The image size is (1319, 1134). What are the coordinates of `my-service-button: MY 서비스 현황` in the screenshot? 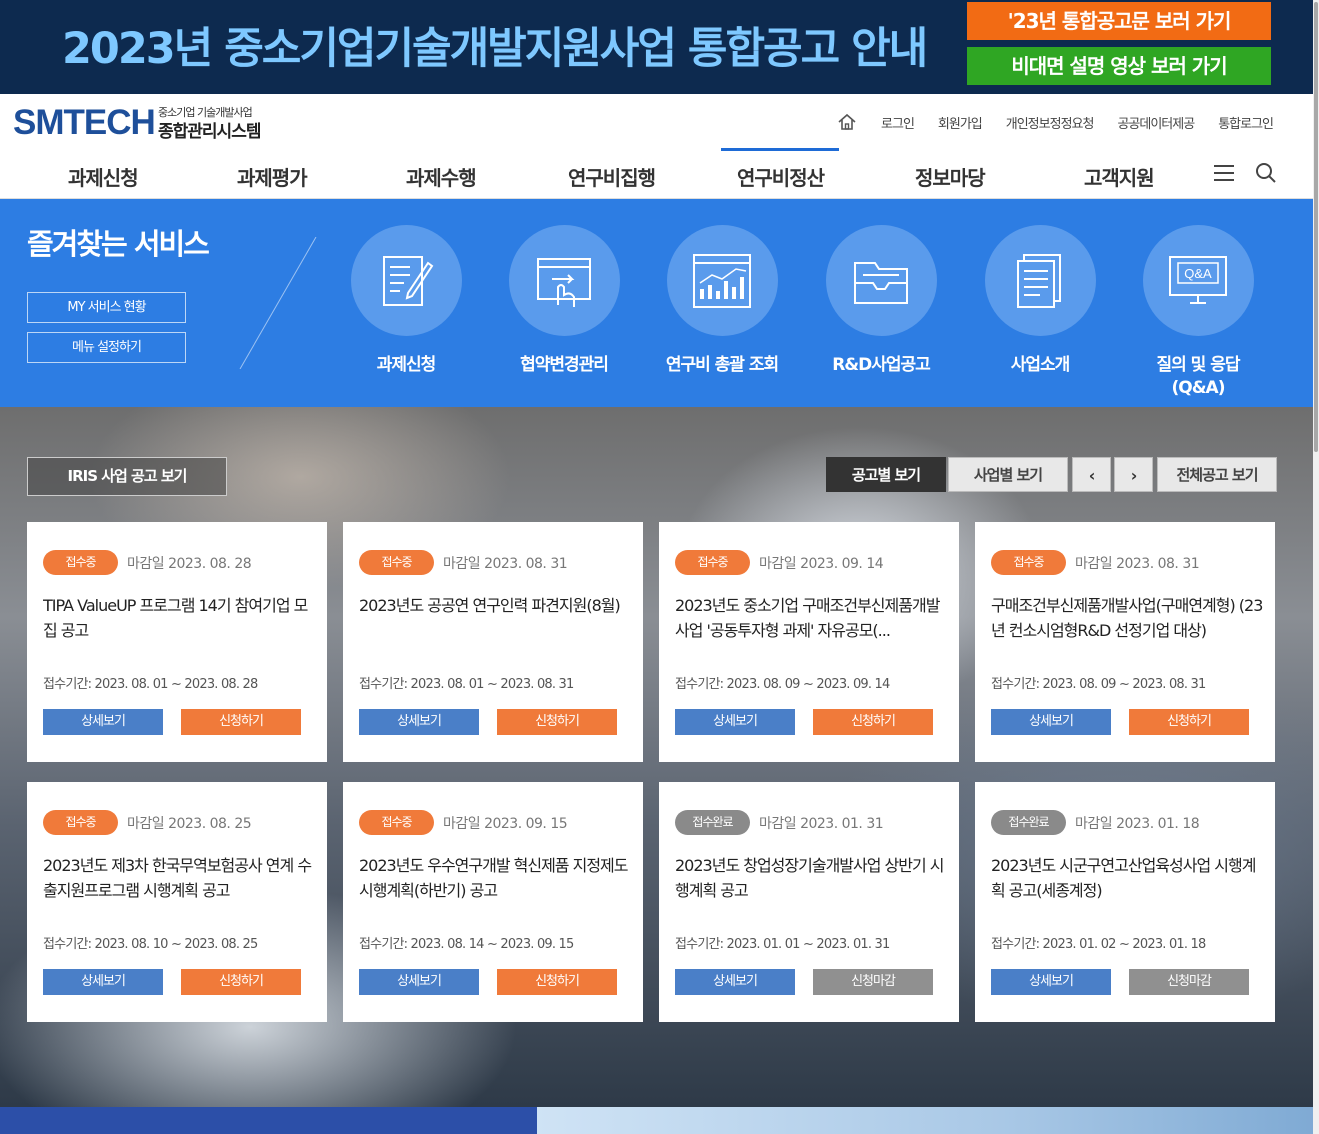 It's located at (106, 307).